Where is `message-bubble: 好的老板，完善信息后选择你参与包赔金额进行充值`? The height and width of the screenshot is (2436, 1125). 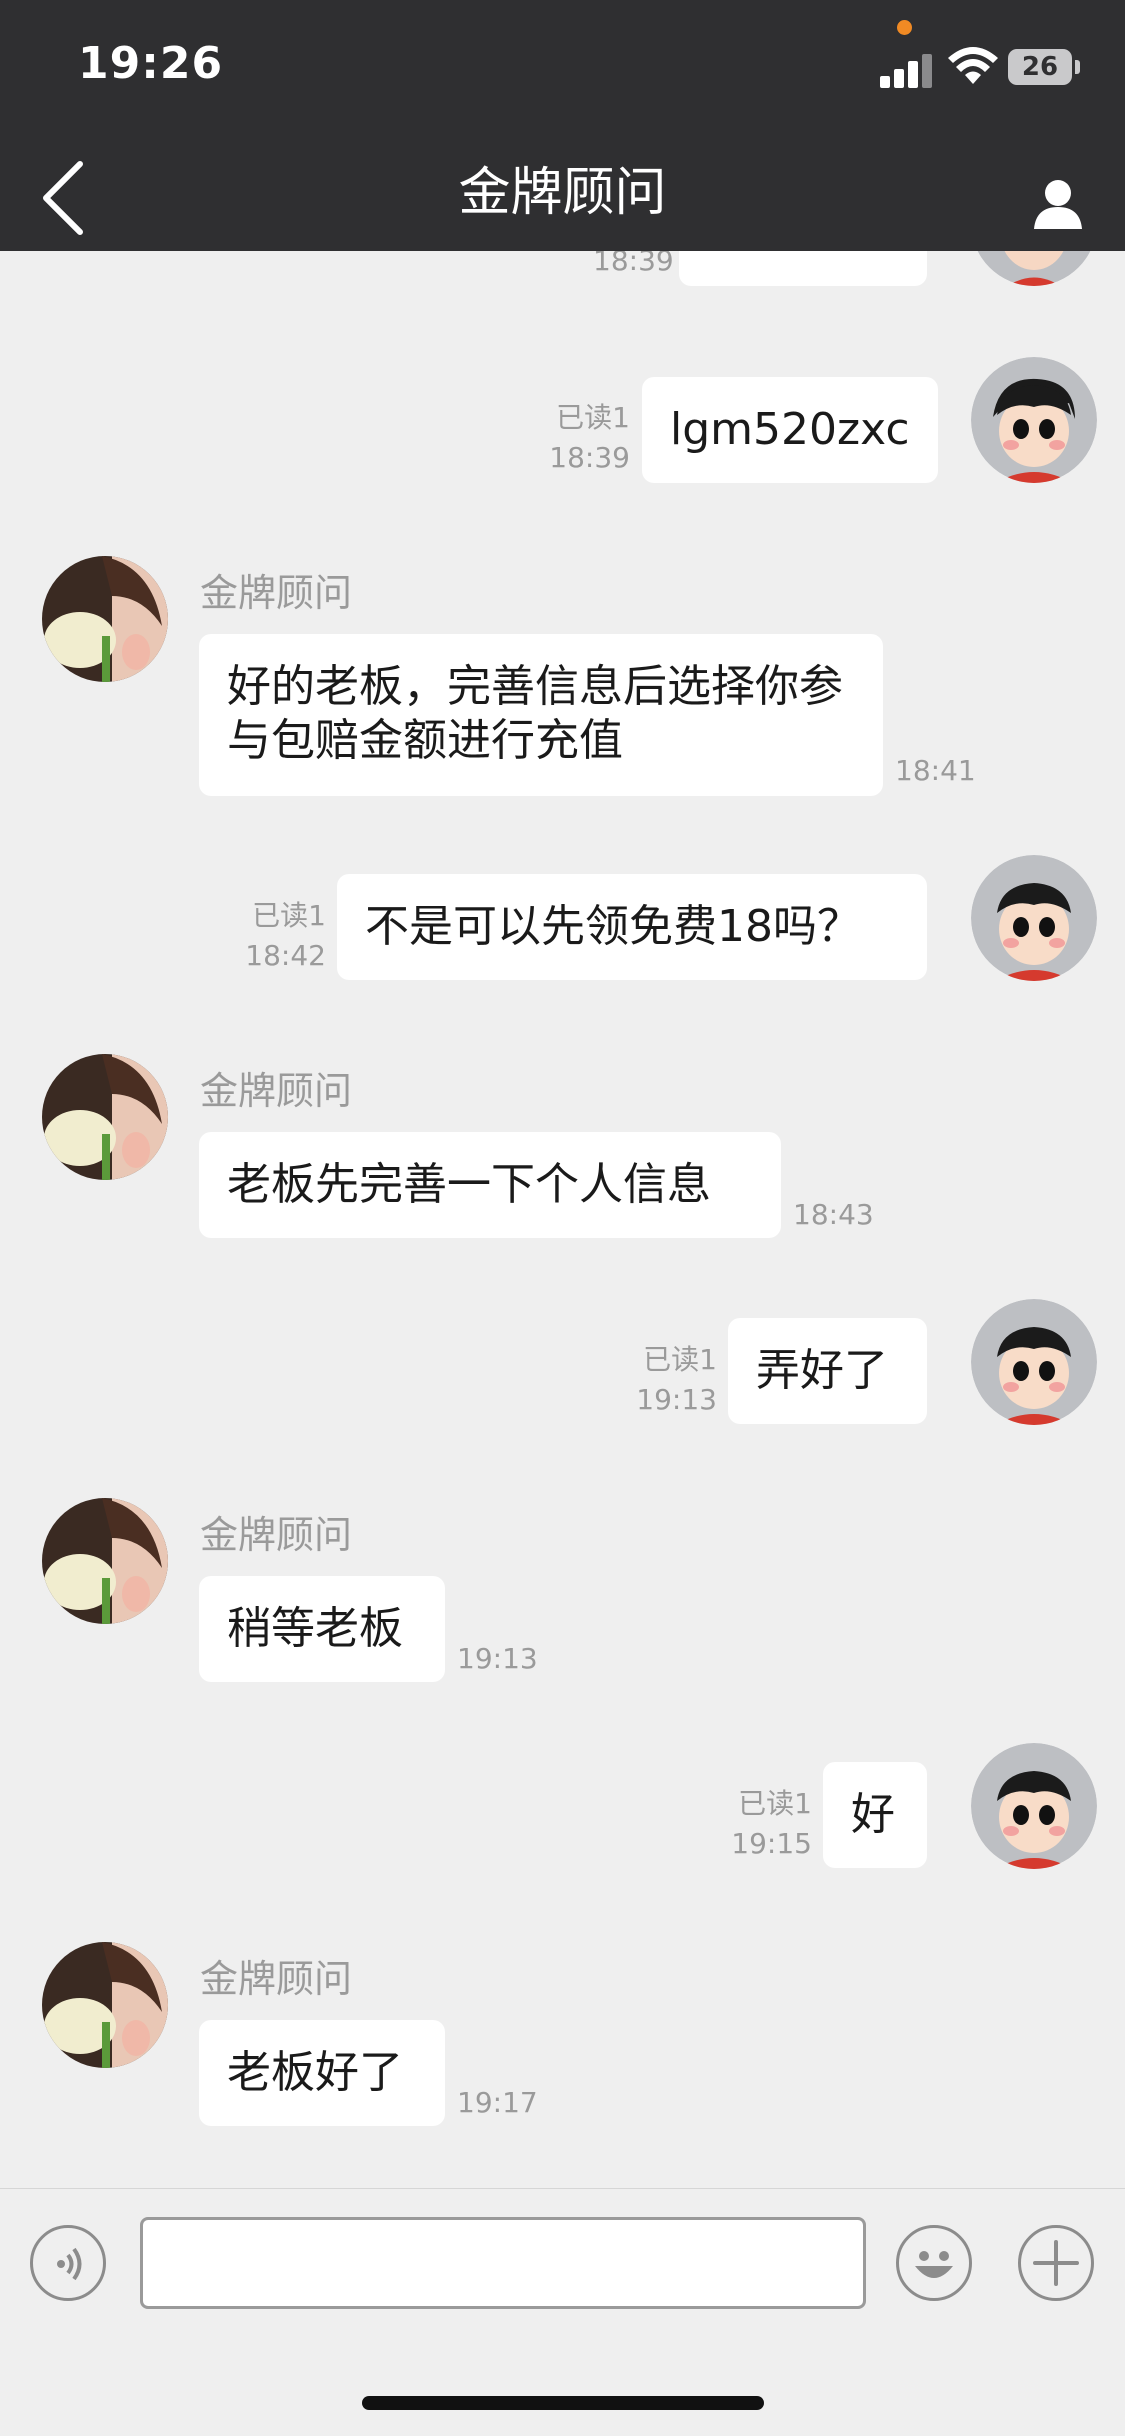
message-bubble: 好的老板，完善信息后选择你参与包赔金额进行充值 is located at coordinates (541, 715).